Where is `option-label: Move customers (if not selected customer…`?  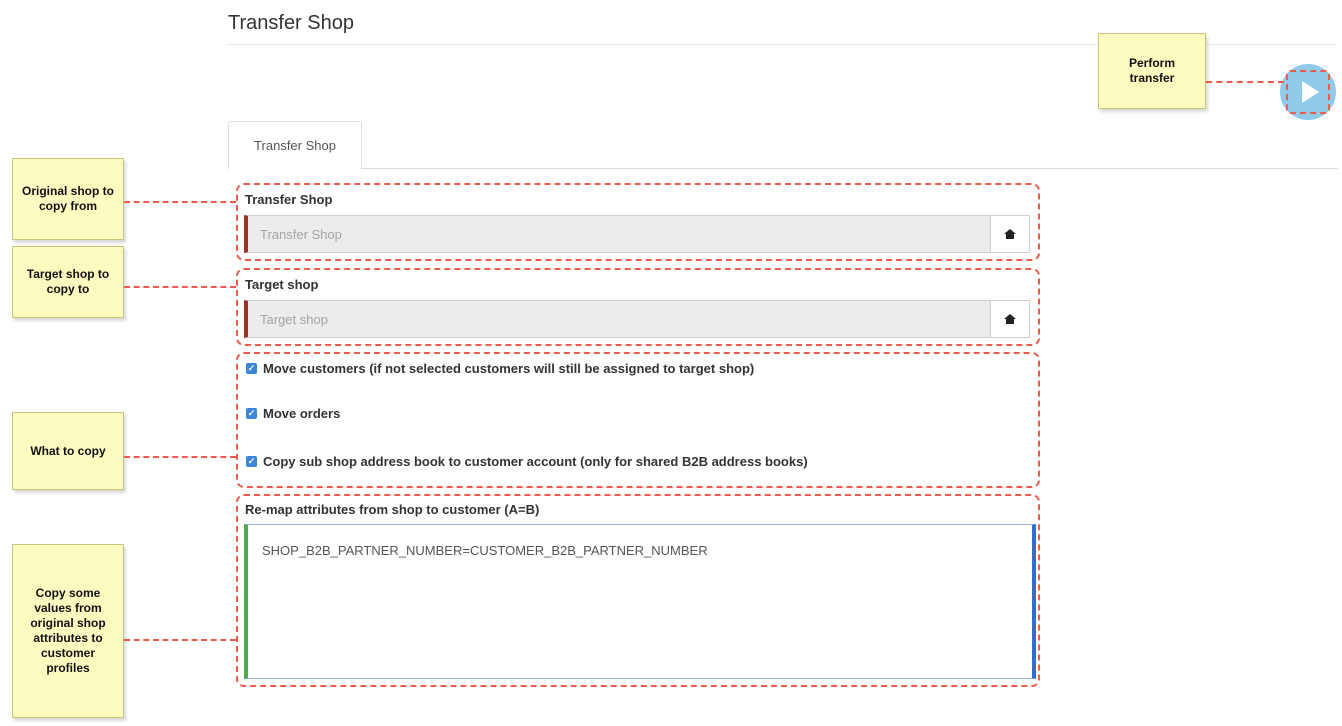
option-label: Move customers (if not selected customer… is located at coordinates (509, 368).